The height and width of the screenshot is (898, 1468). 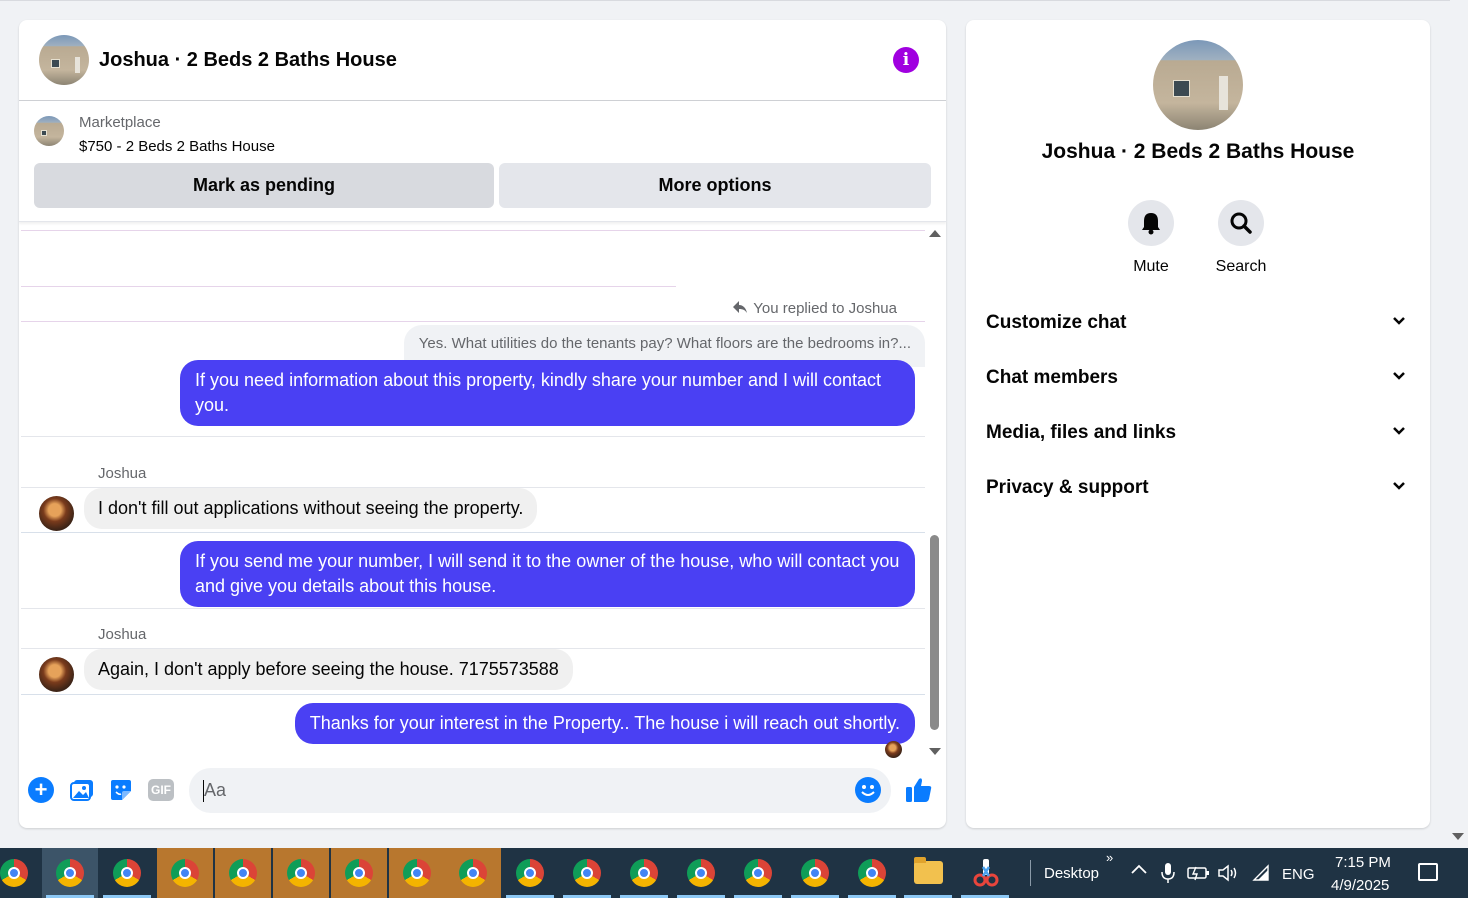 I want to click on message-input-wrapper, so click(x=540, y=790).